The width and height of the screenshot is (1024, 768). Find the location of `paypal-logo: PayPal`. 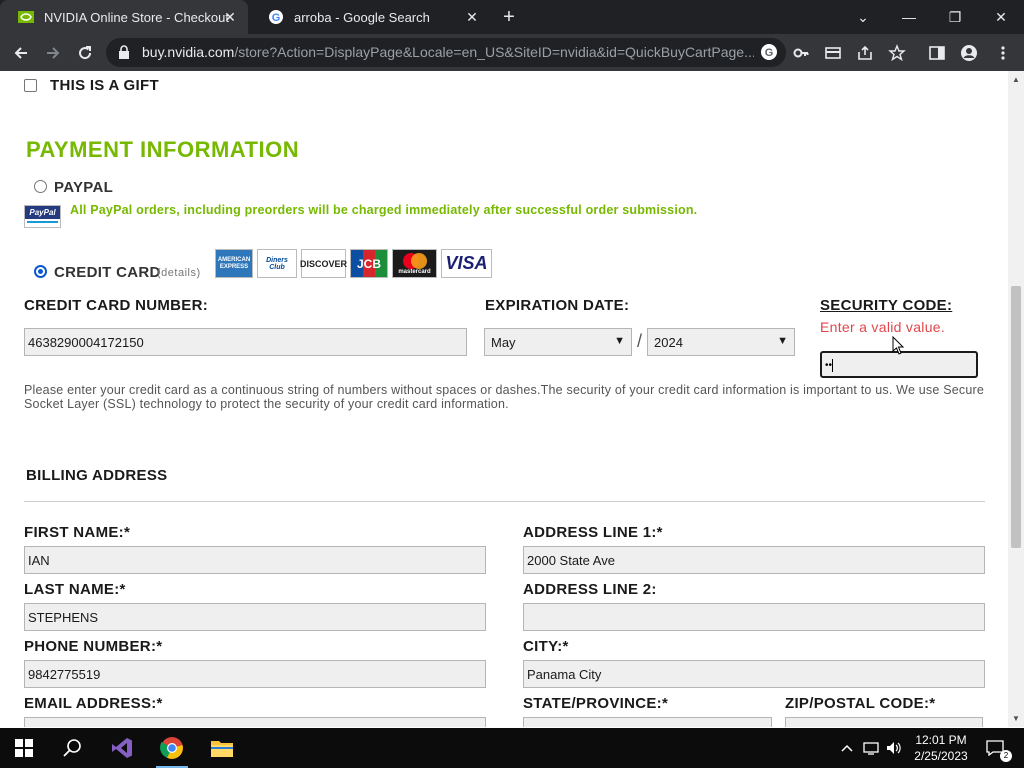

paypal-logo: PayPal is located at coordinates (42, 216).